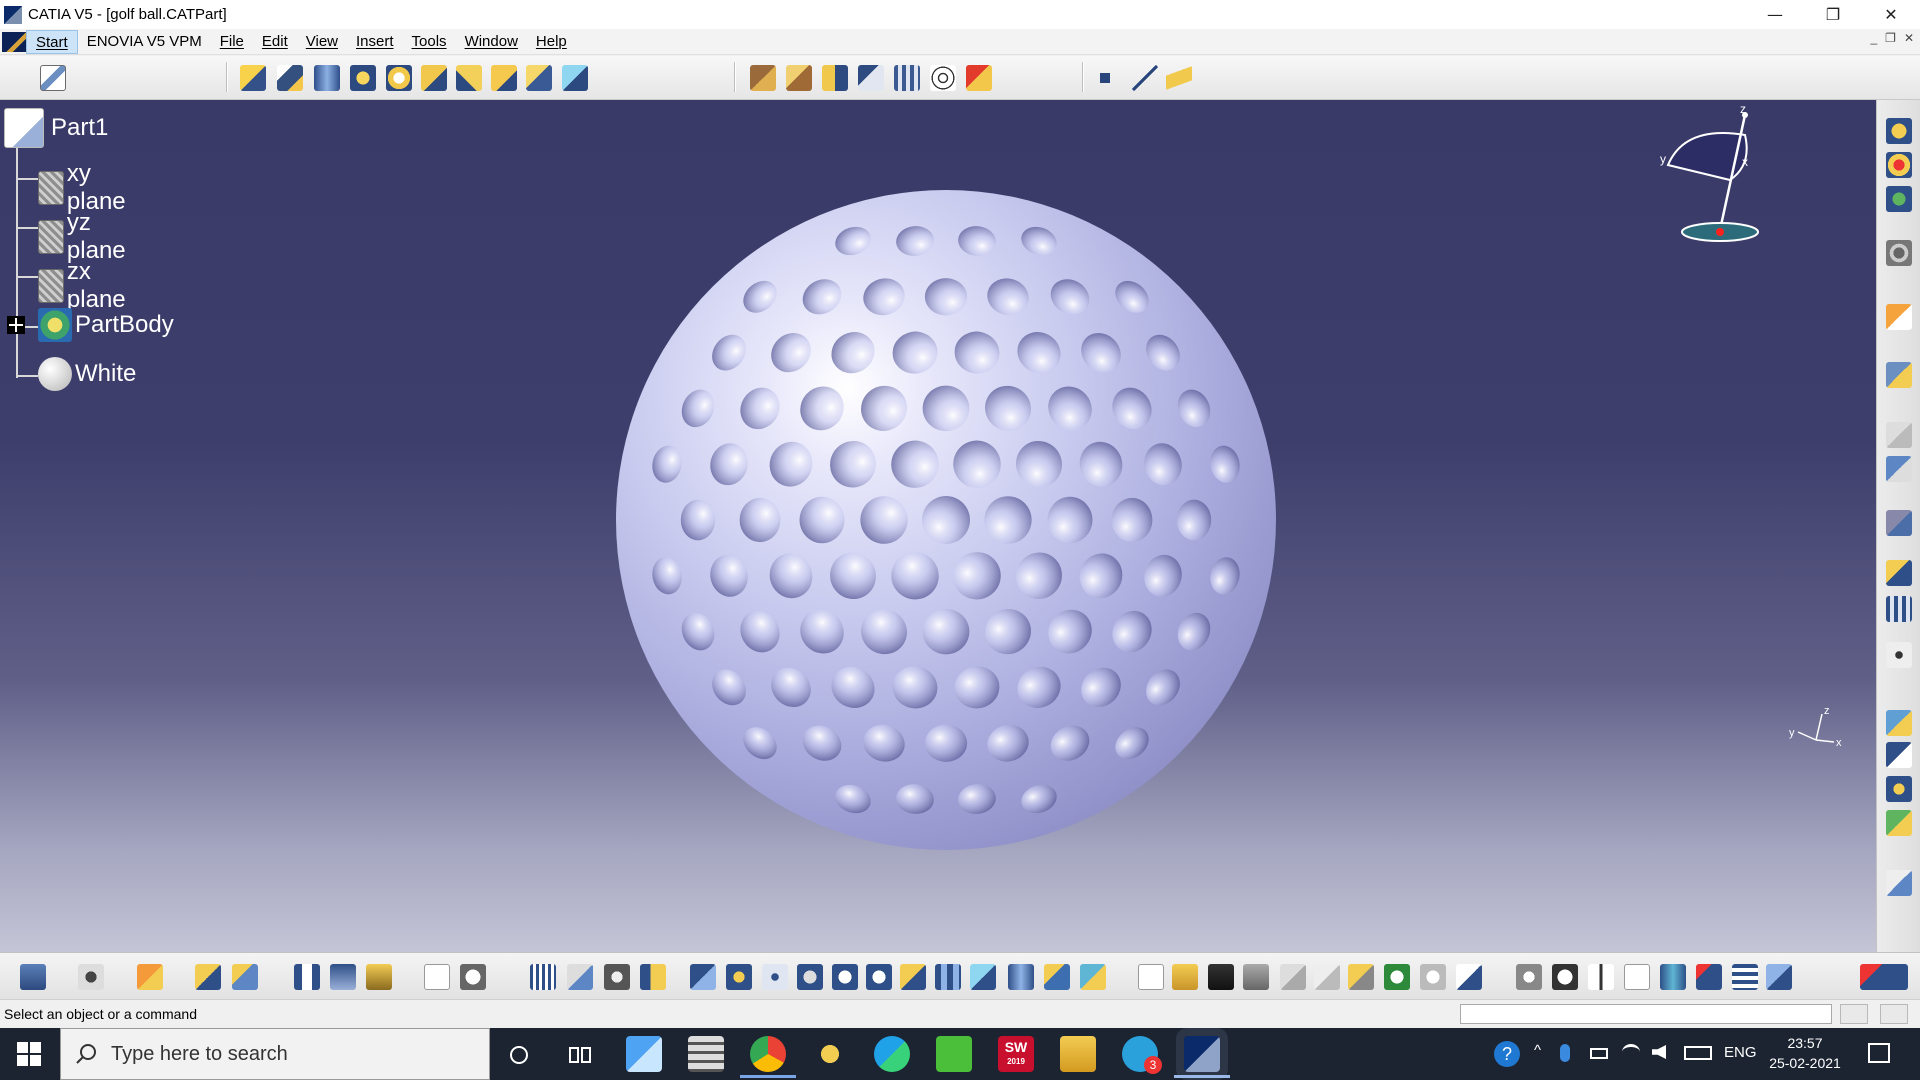 Image resolution: width=1920 pixels, height=1080 pixels. What do you see at coordinates (1093, 977) in the screenshot?
I see `swap-visible-space-icon` at bounding box center [1093, 977].